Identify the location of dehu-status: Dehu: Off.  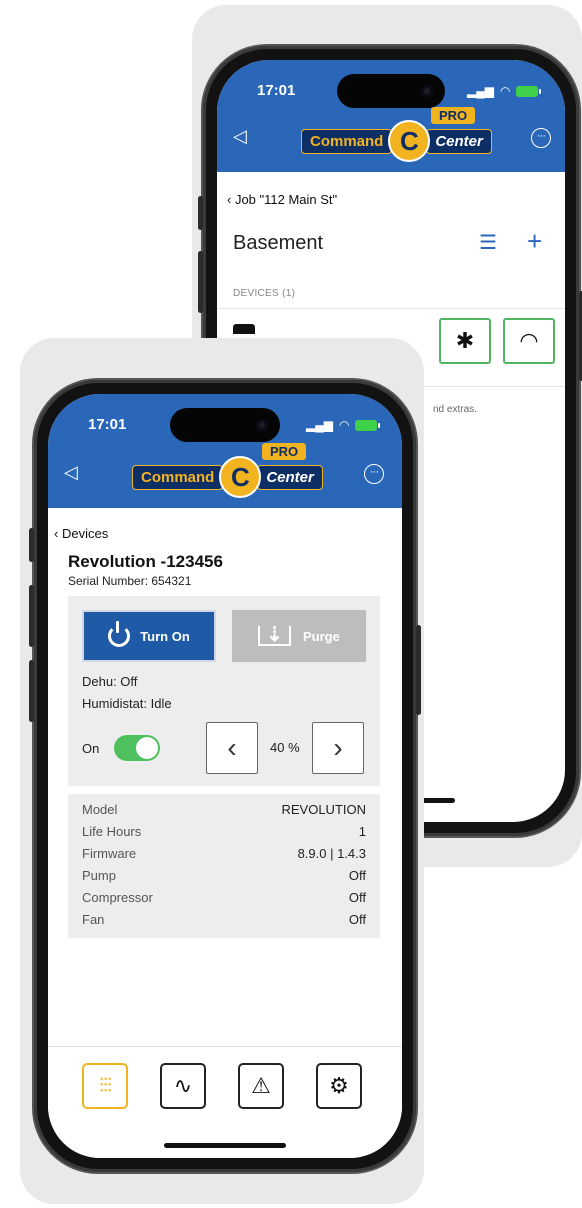
(110, 681).